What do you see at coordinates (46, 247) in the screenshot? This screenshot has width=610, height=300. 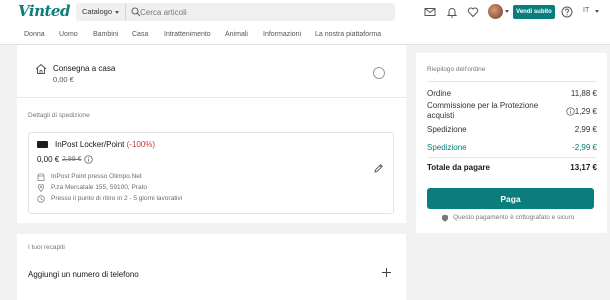 I see `contacts-label: I tuoi recapiti` at bounding box center [46, 247].